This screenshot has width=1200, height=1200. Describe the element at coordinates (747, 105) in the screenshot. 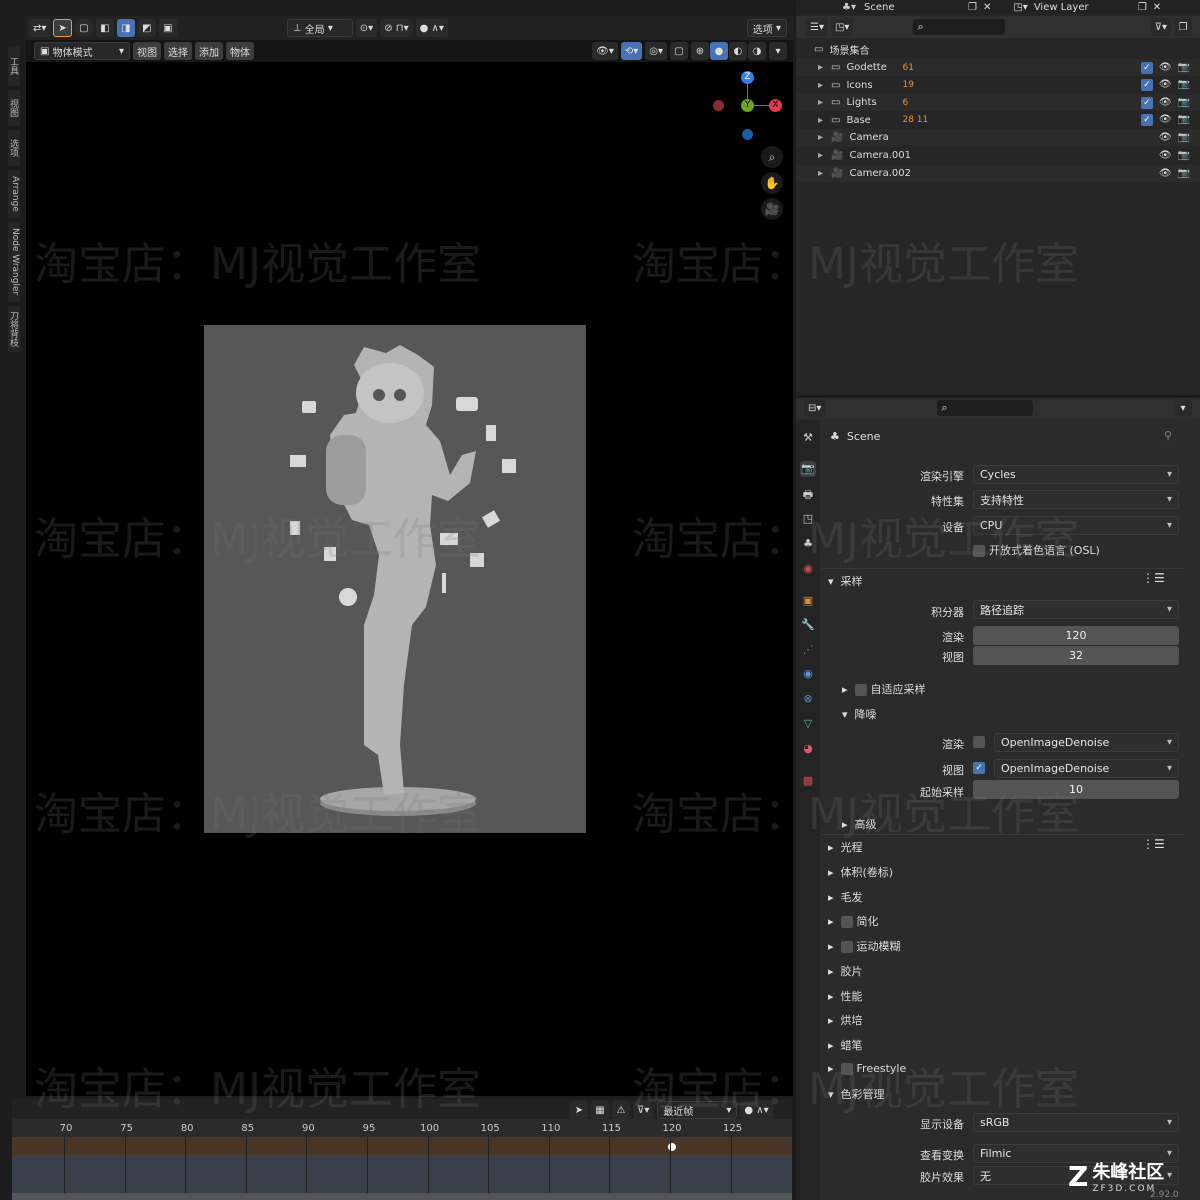

I see `gizmo-y-axis: Y` at that location.